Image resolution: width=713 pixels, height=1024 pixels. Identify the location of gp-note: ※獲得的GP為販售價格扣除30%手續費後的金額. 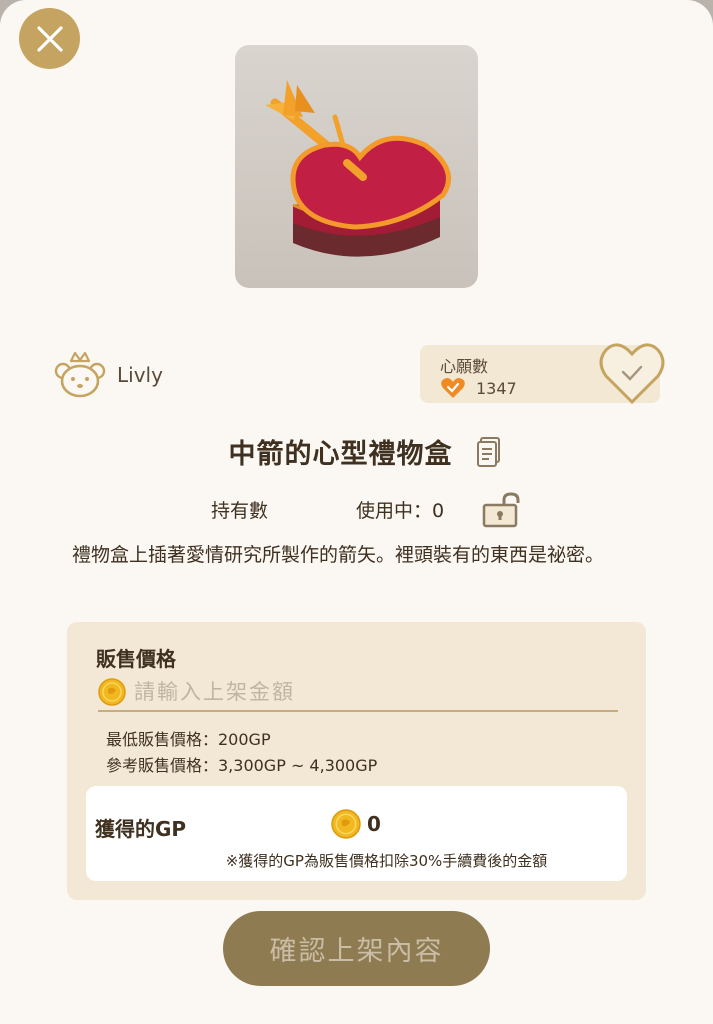
(386, 861).